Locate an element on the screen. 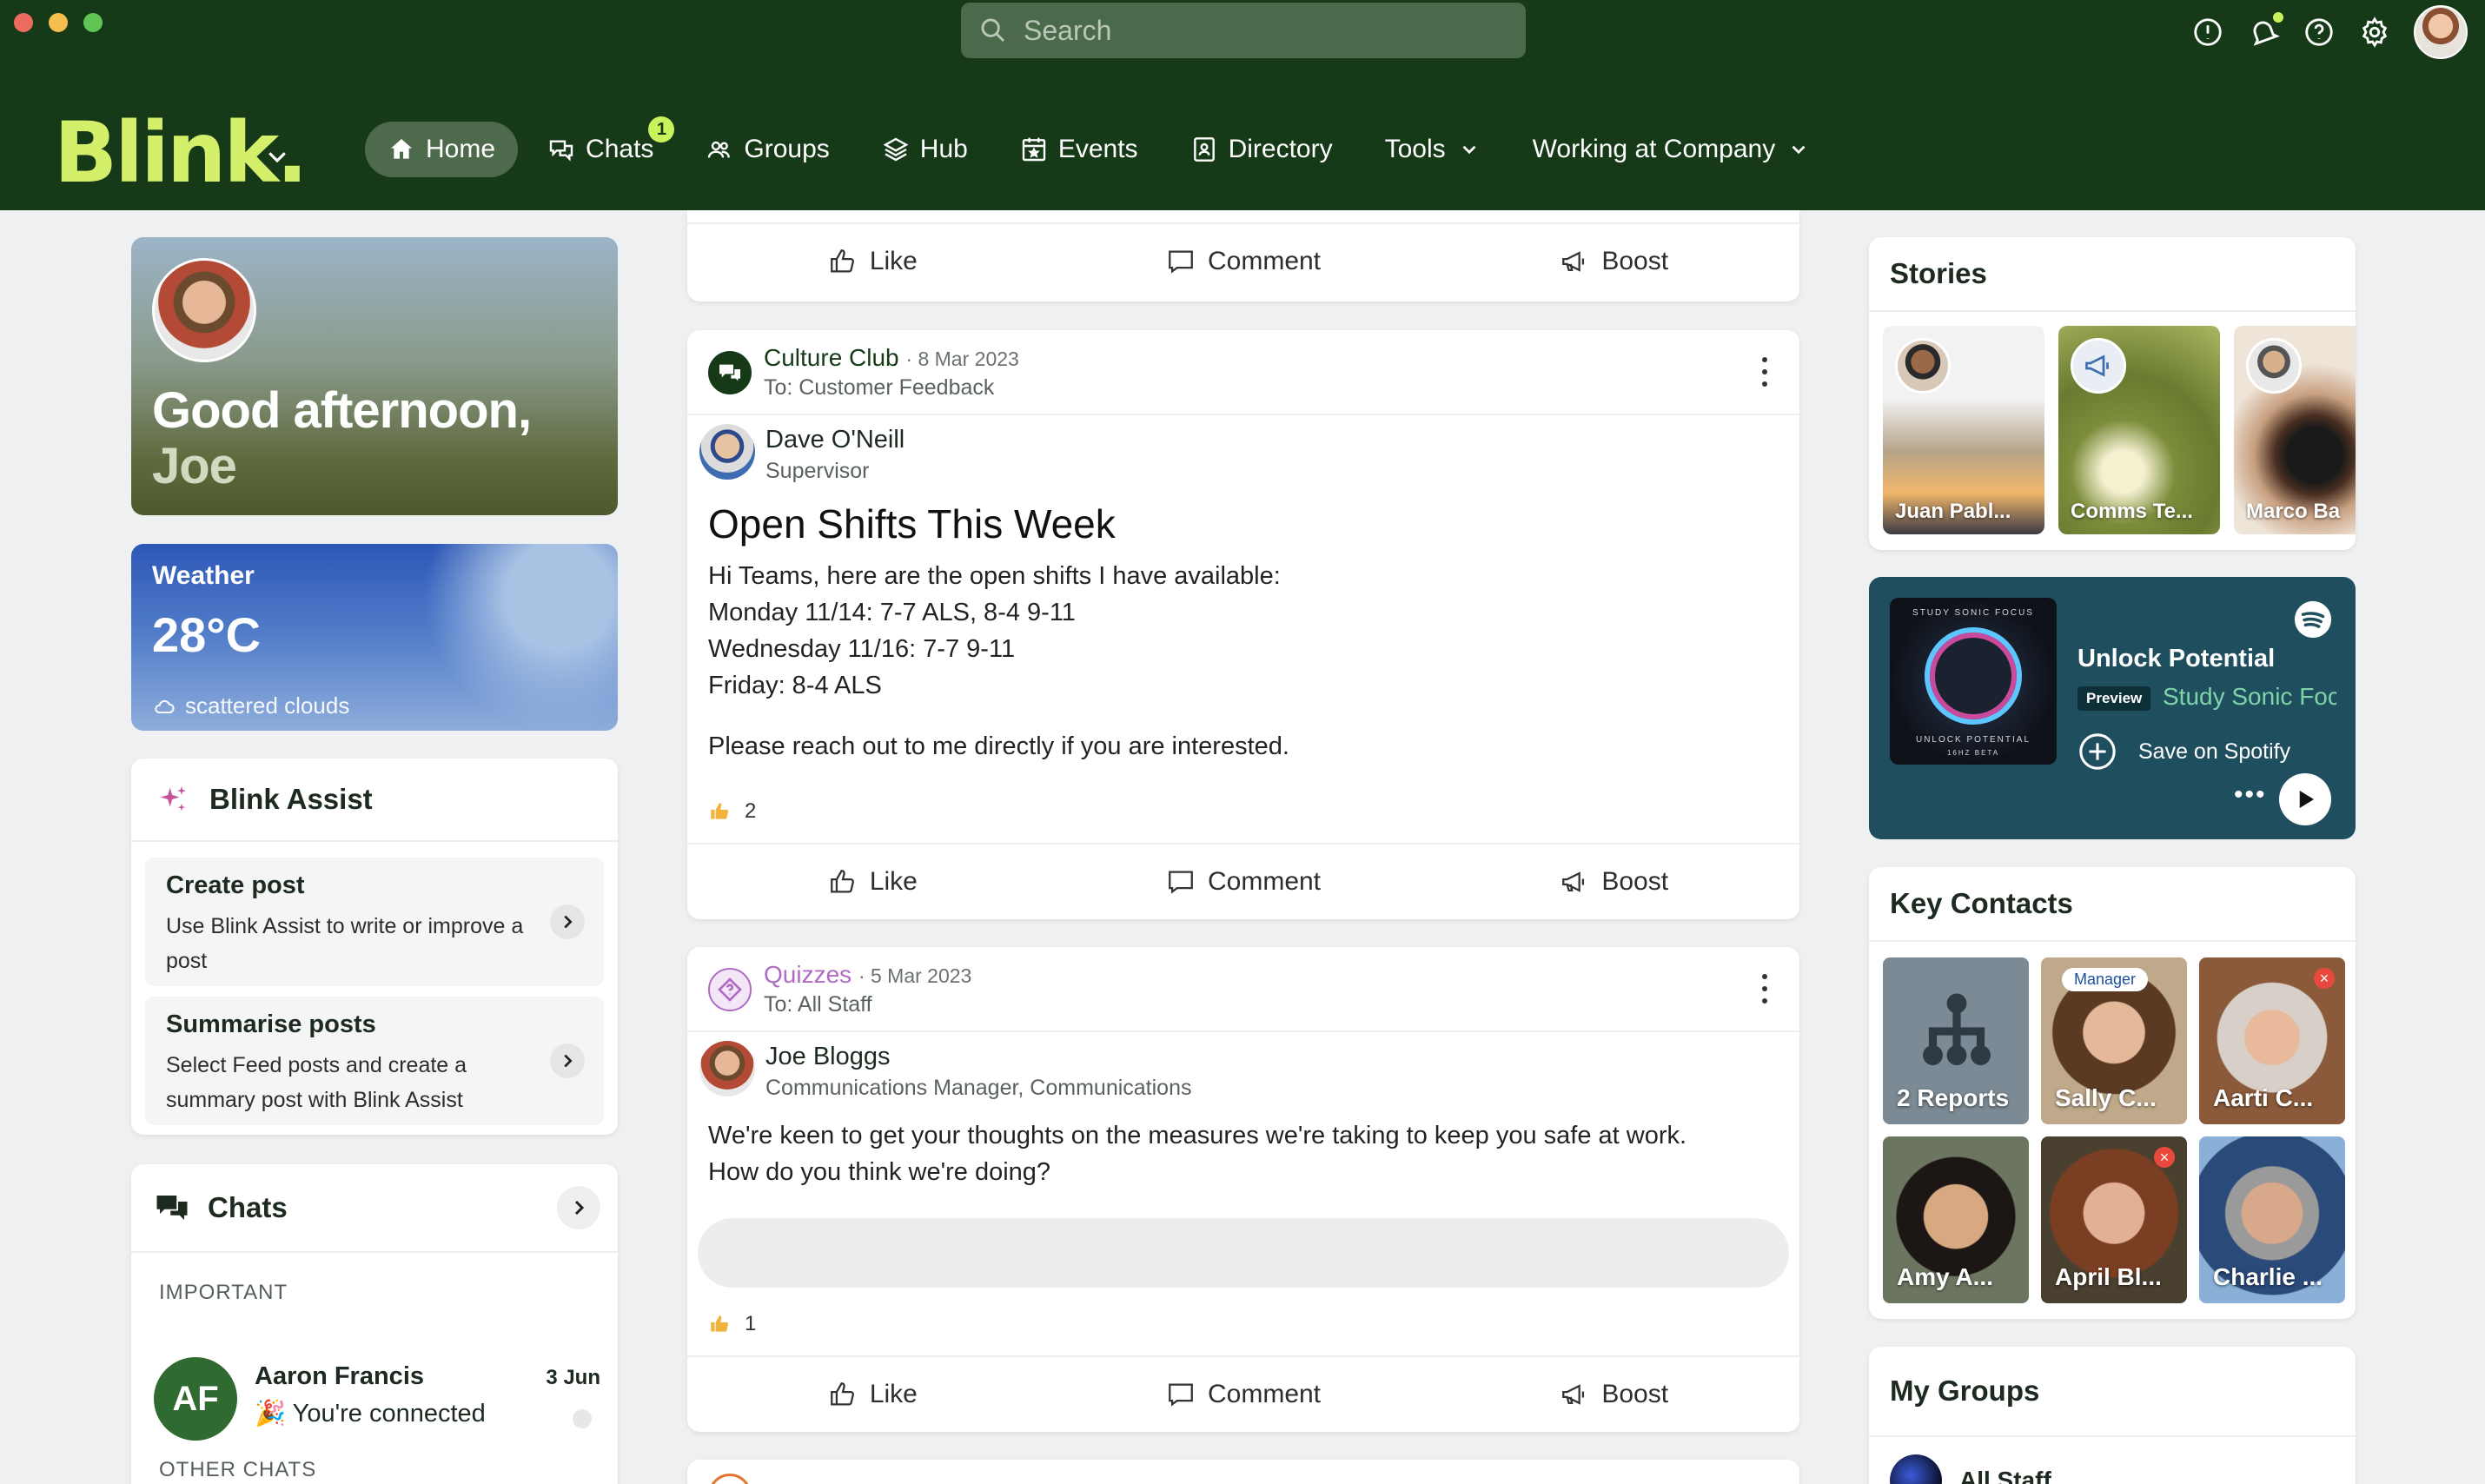  group-item: All Staff is located at coordinates (1970, 1469).